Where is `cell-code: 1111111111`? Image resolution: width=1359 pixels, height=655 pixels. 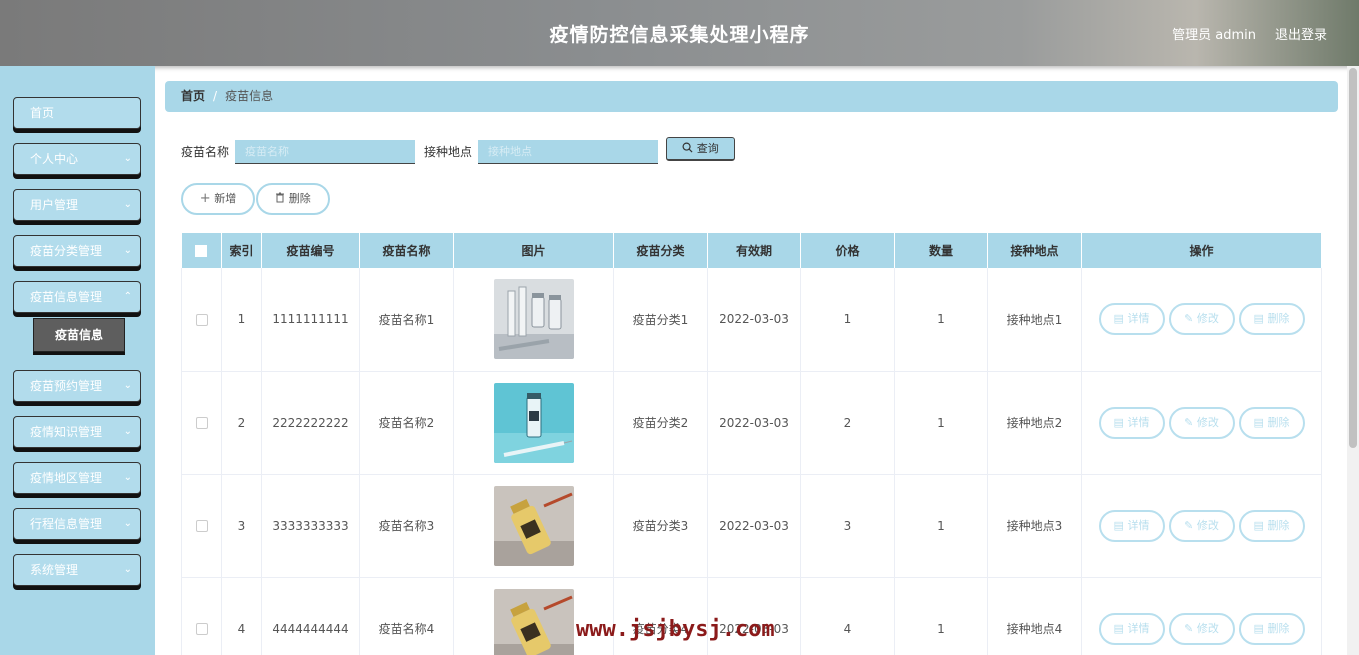
cell-code: 1111111111 is located at coordinates (310, 320).